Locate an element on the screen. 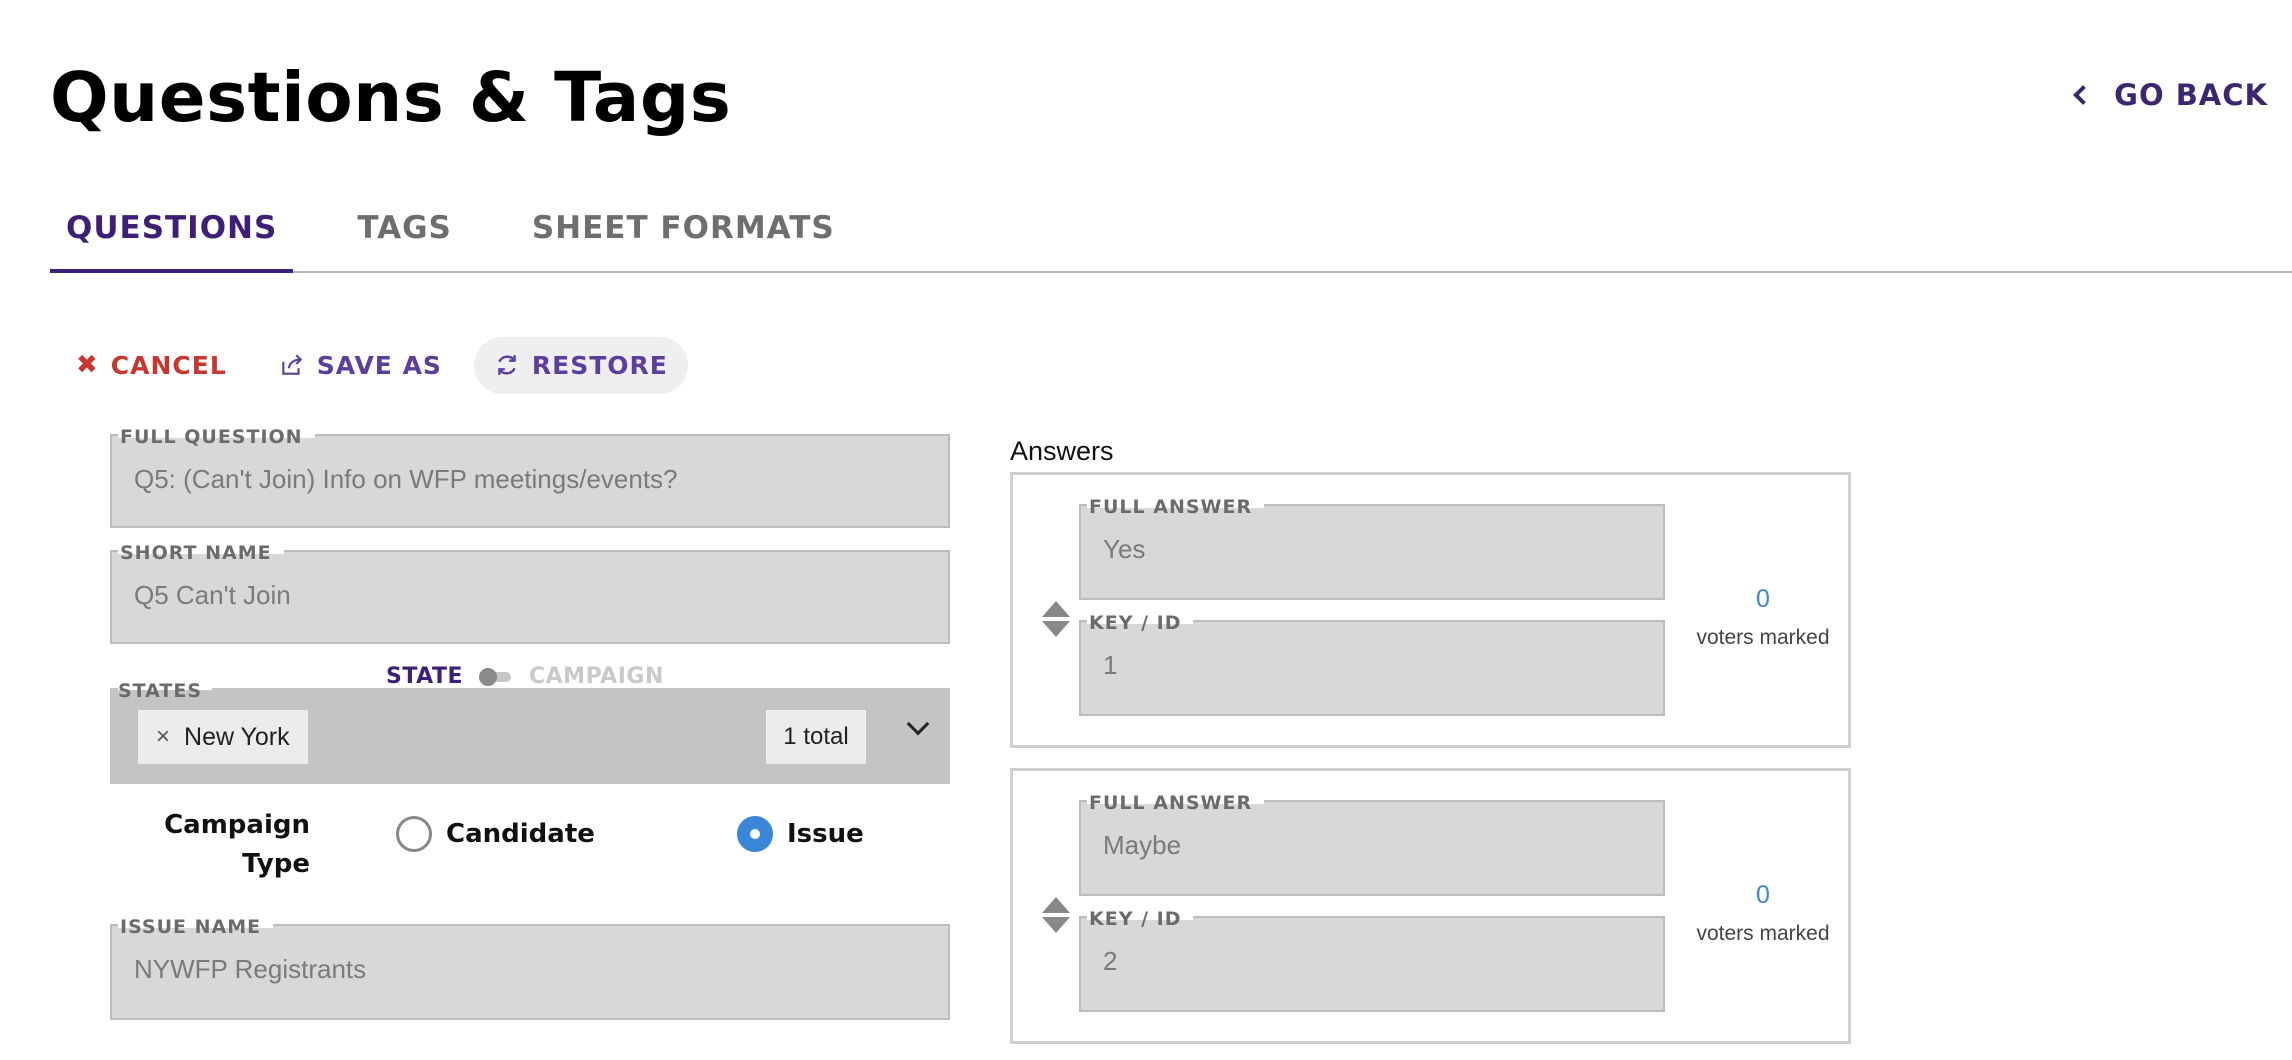  state-campaign-toggle: STATE CAMPAIGN is located at coordinates (525, 676).